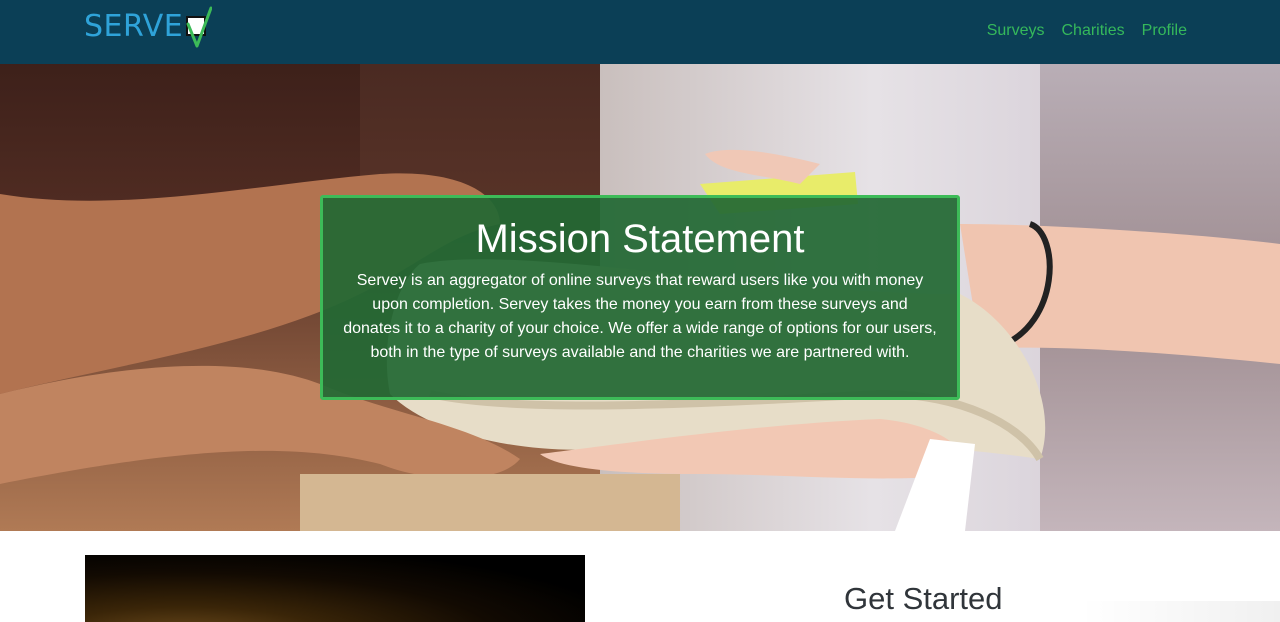 The width and height of the screenshot is (1280, 622). Describe the element at coordinates (640, 239) in the screenshot. I see `mission-title: Mission Statement` at that location.